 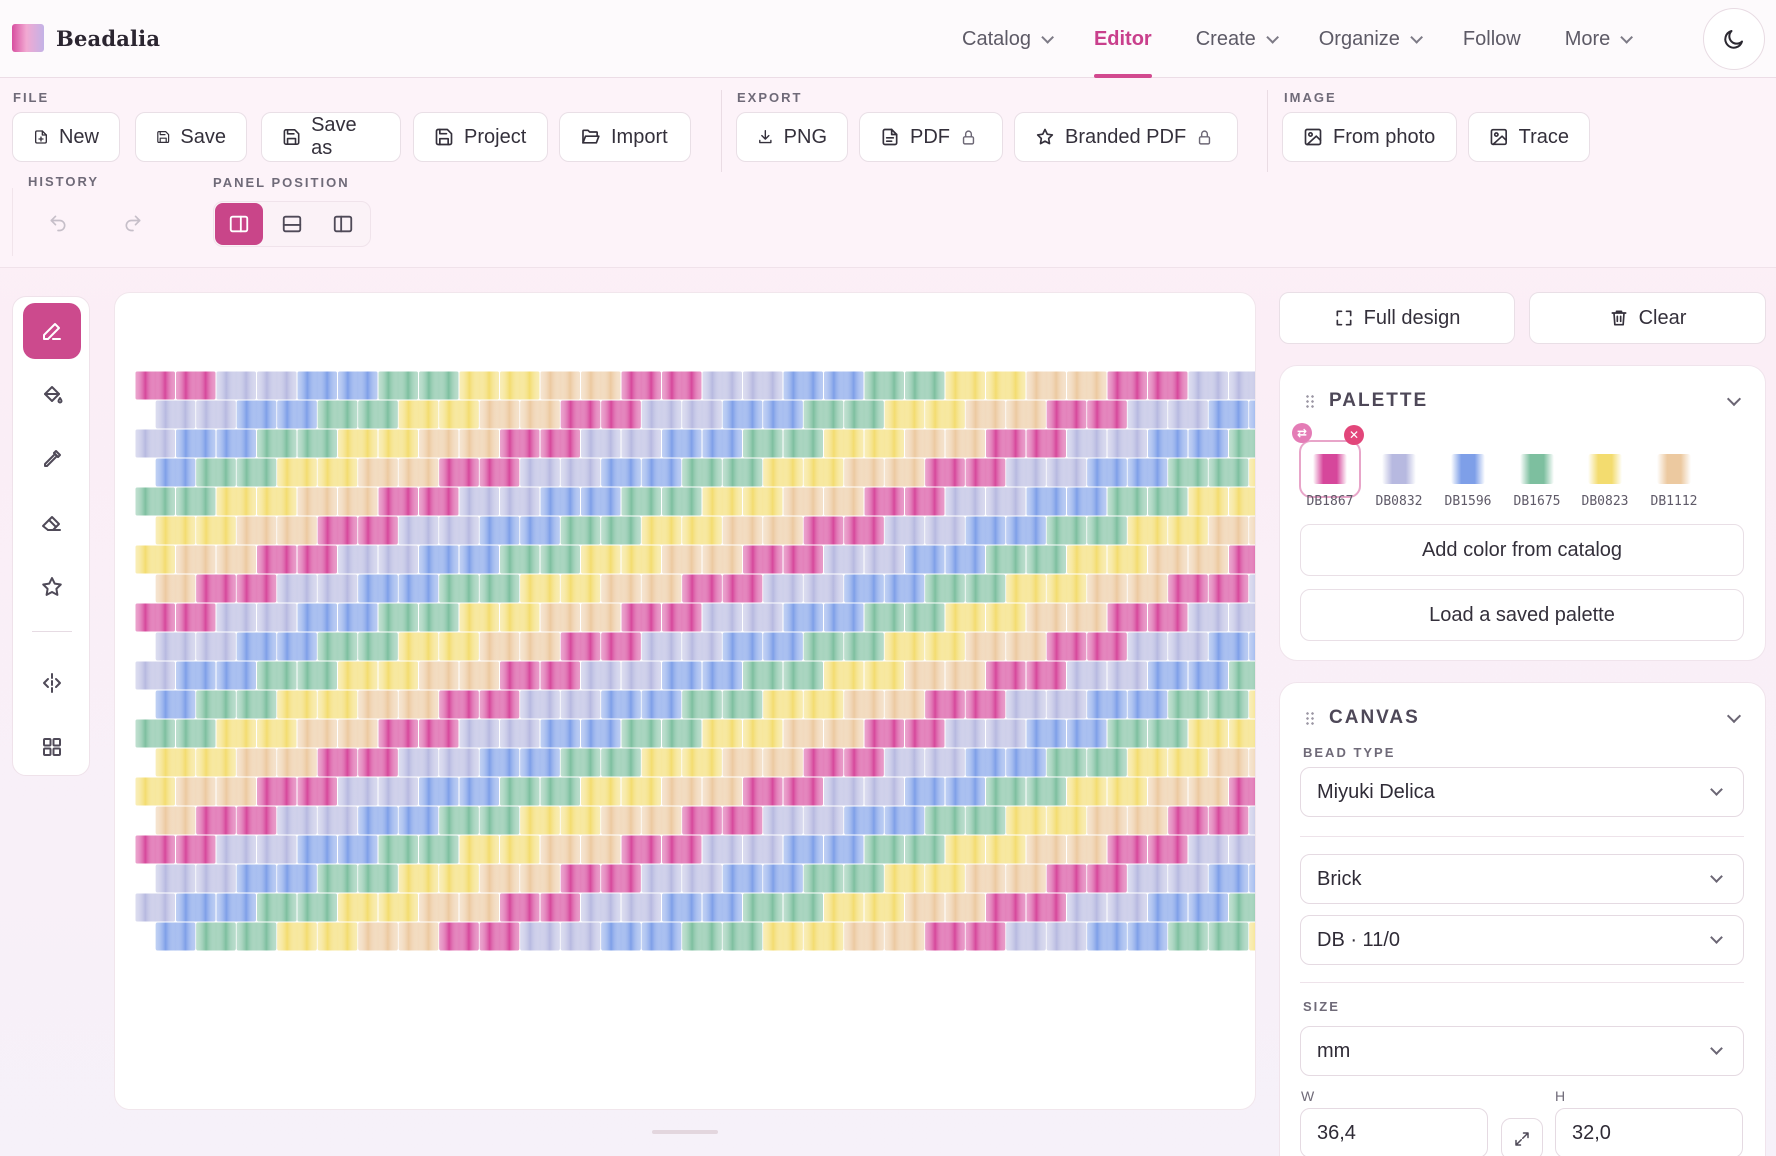 I want to click on new-button: New, so click(x=66, y=137).